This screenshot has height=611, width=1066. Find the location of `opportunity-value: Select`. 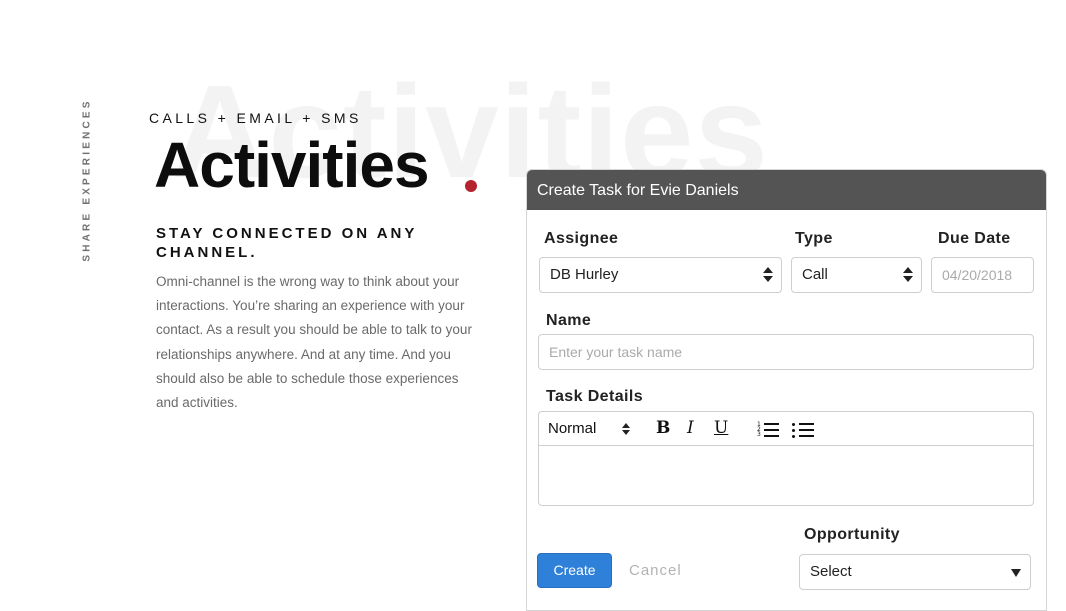

opportunity-value: Select is located at coordinates (831, 571).